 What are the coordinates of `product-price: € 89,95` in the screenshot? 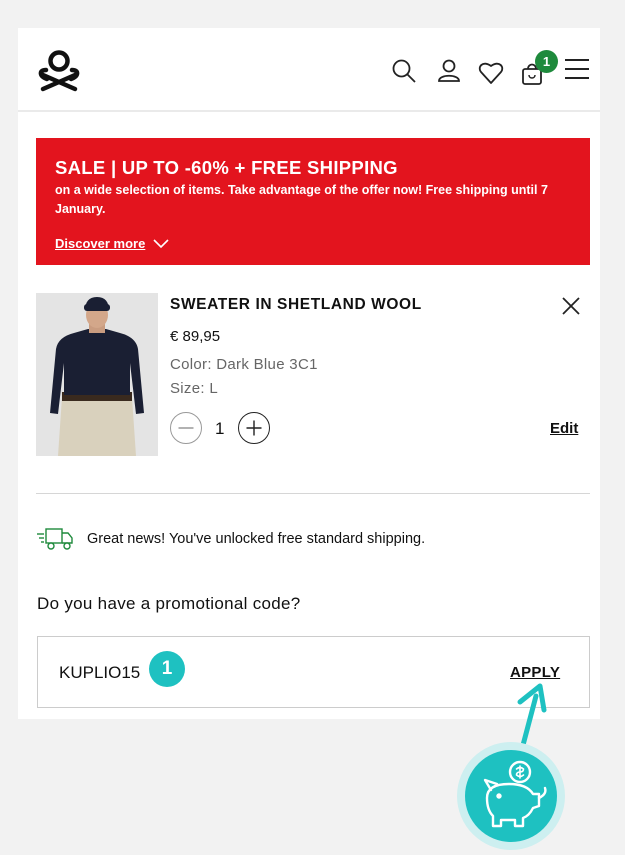 It's located at (195, 336).